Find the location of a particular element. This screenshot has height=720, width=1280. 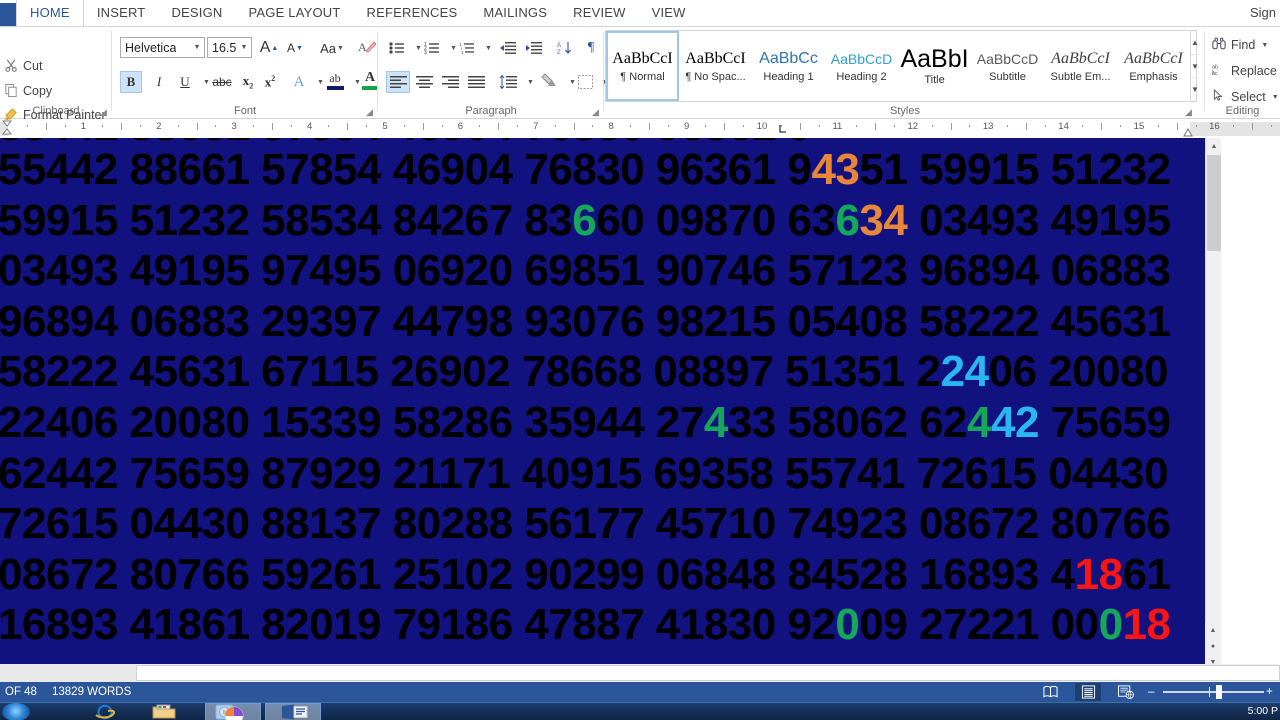

change-case-button: Aa ▼ is located at coordinates (332, 48).